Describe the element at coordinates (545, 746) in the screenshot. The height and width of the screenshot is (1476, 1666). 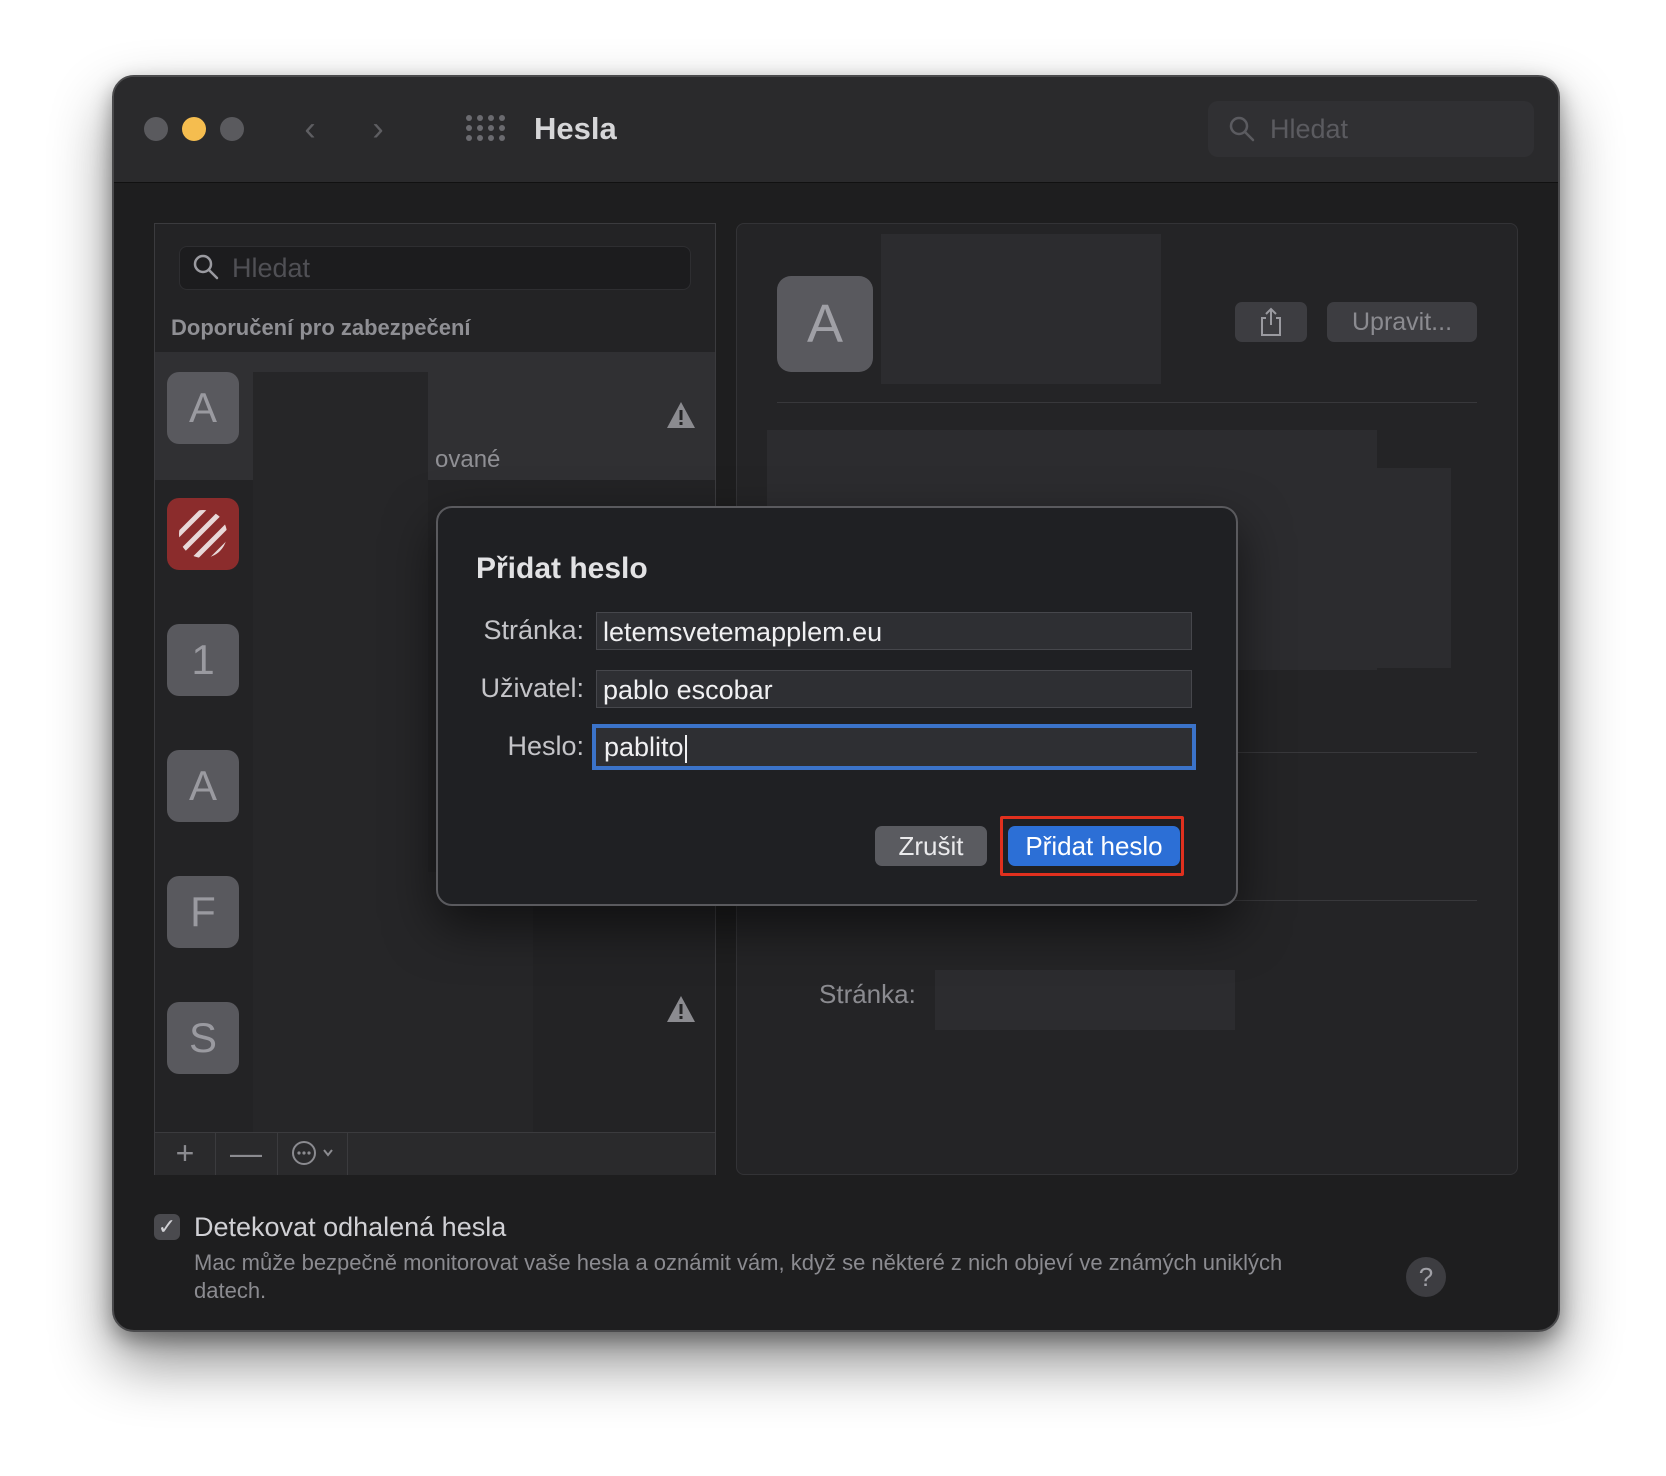
I see `password-field-label: Heslo:` at that location.